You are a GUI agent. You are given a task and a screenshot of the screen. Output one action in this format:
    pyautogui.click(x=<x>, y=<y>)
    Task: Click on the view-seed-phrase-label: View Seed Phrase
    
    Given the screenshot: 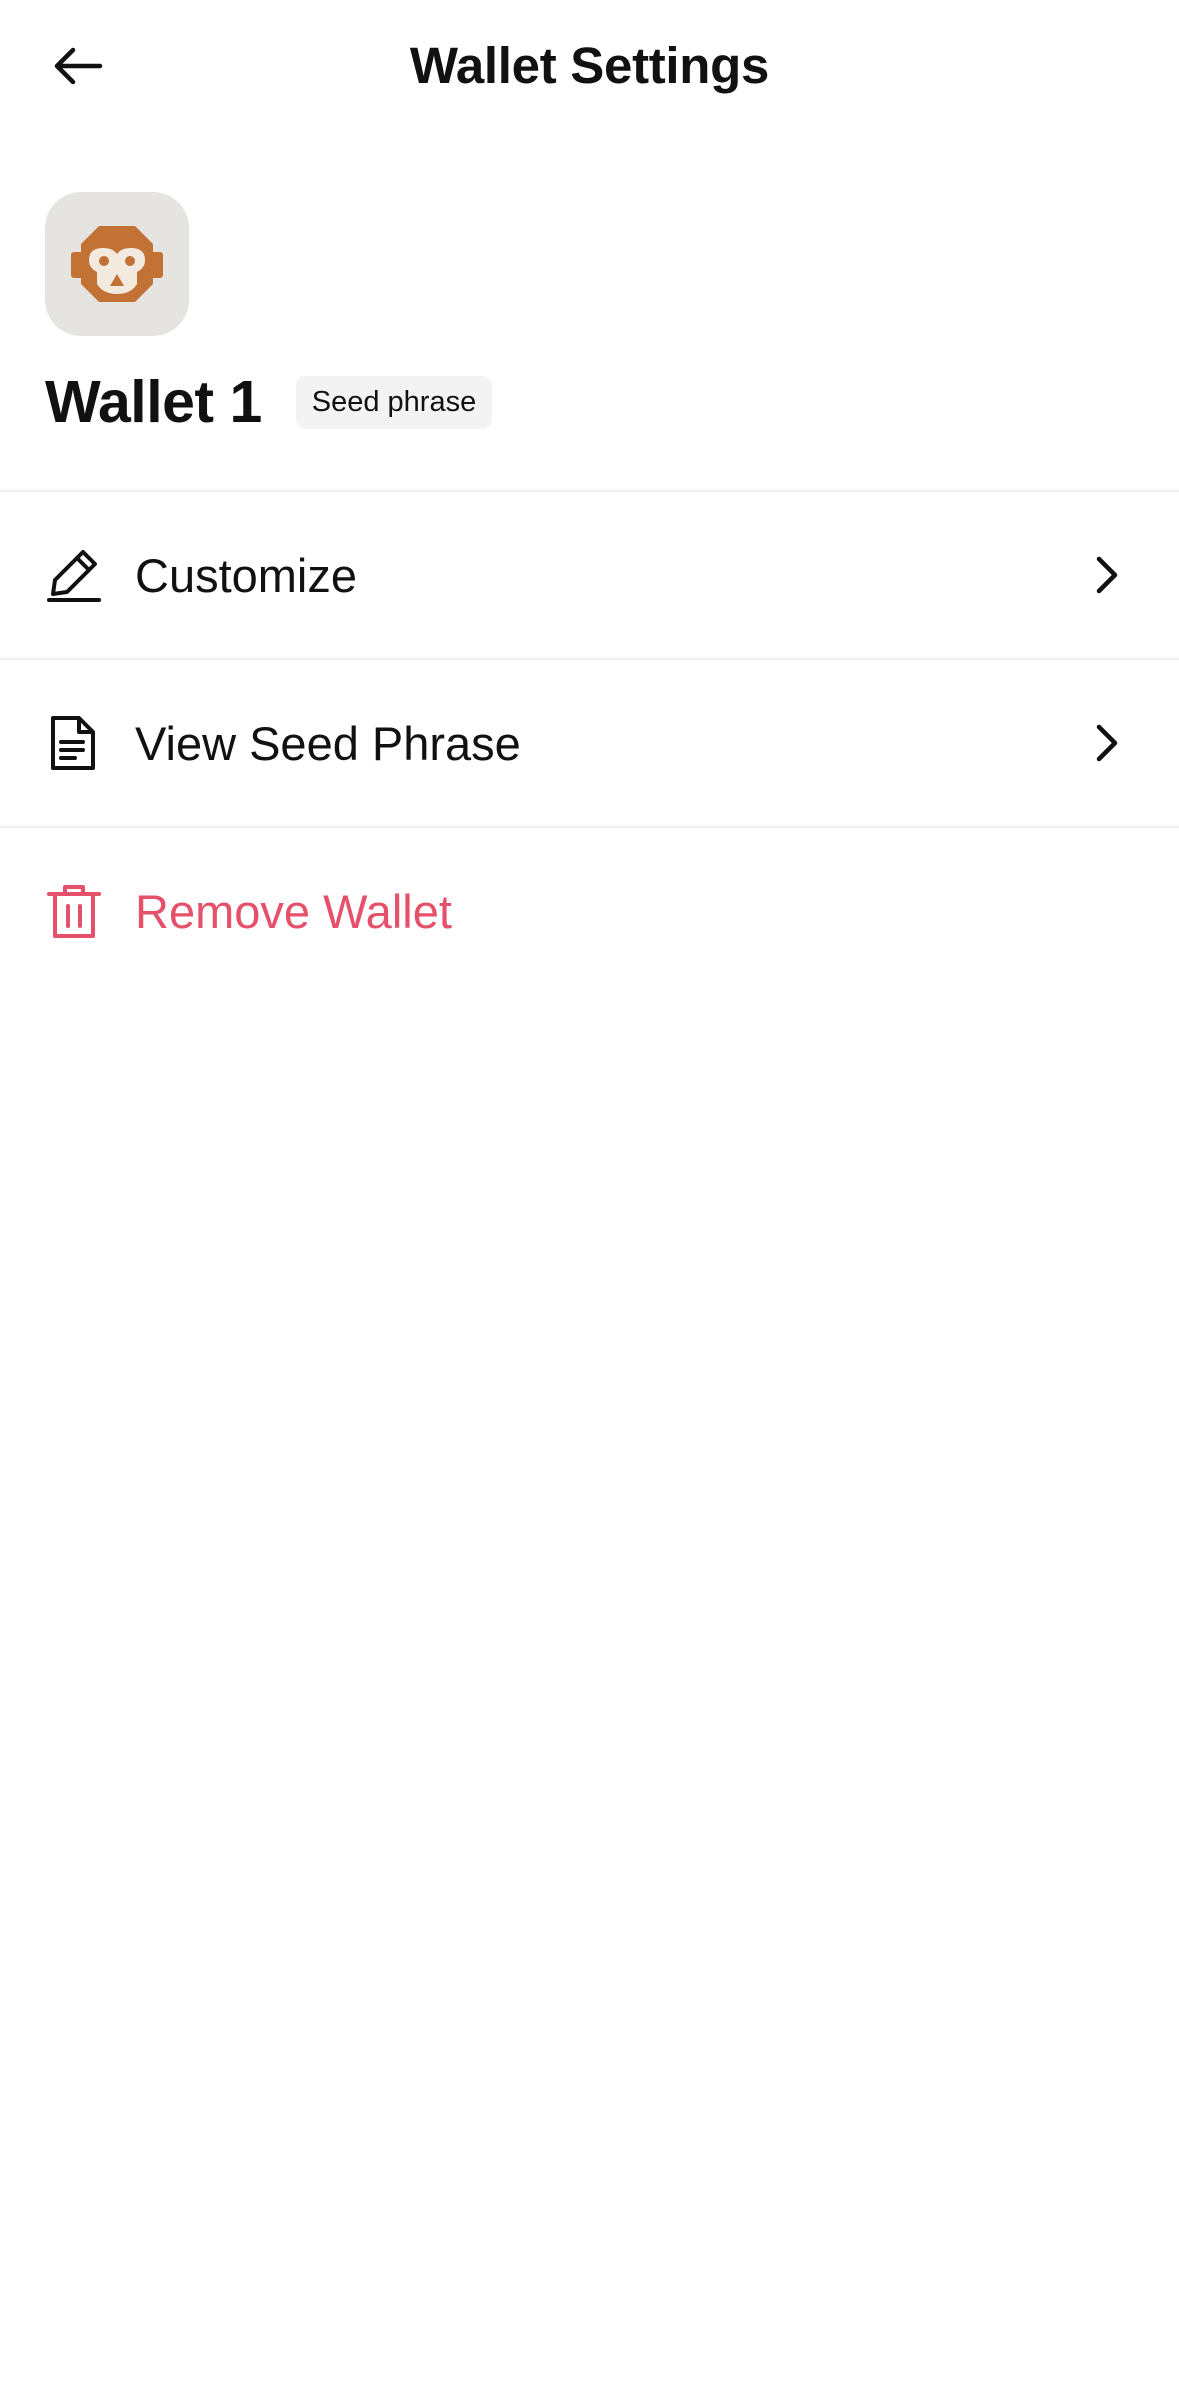 What is the action you would take?
    pyautogui.click(x=328, y=743)
    